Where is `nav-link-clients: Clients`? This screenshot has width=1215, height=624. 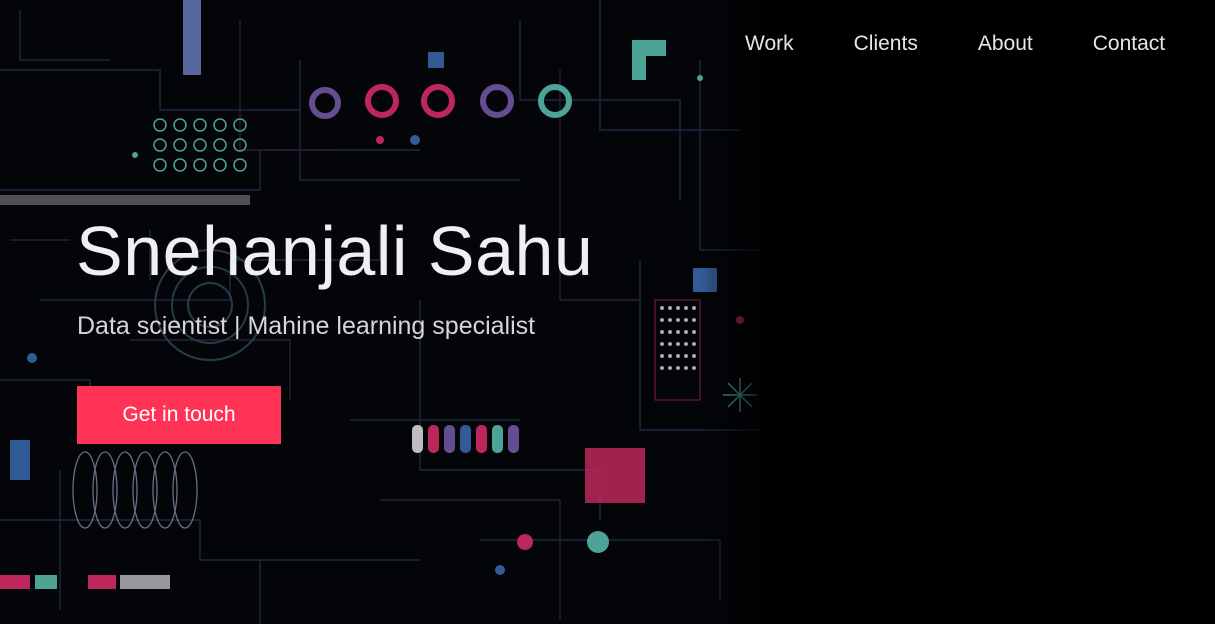 nav-link-clients: Clients is located at coordinates (886, 44).